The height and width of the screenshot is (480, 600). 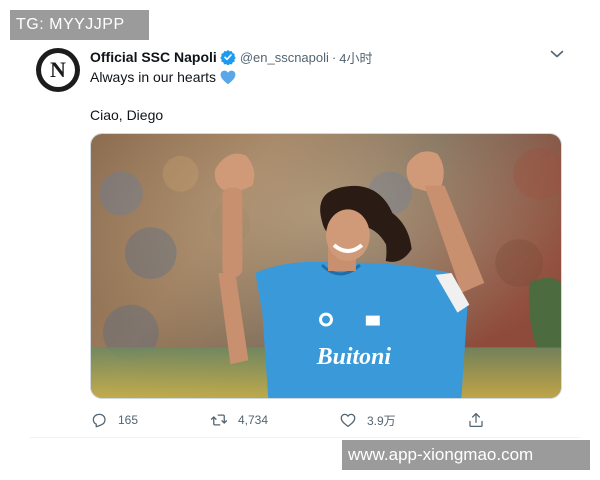 I want to click on reply-button: 165, so click(x=114, y=420).